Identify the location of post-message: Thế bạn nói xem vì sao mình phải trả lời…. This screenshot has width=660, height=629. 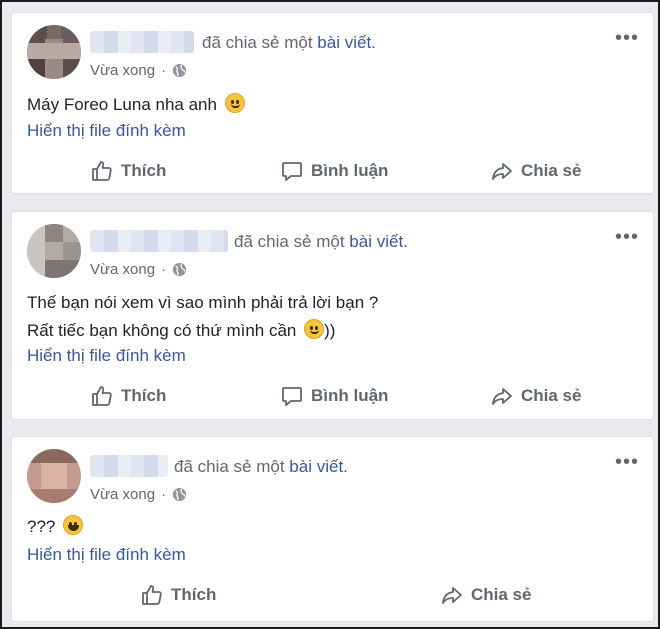
(202, 317).